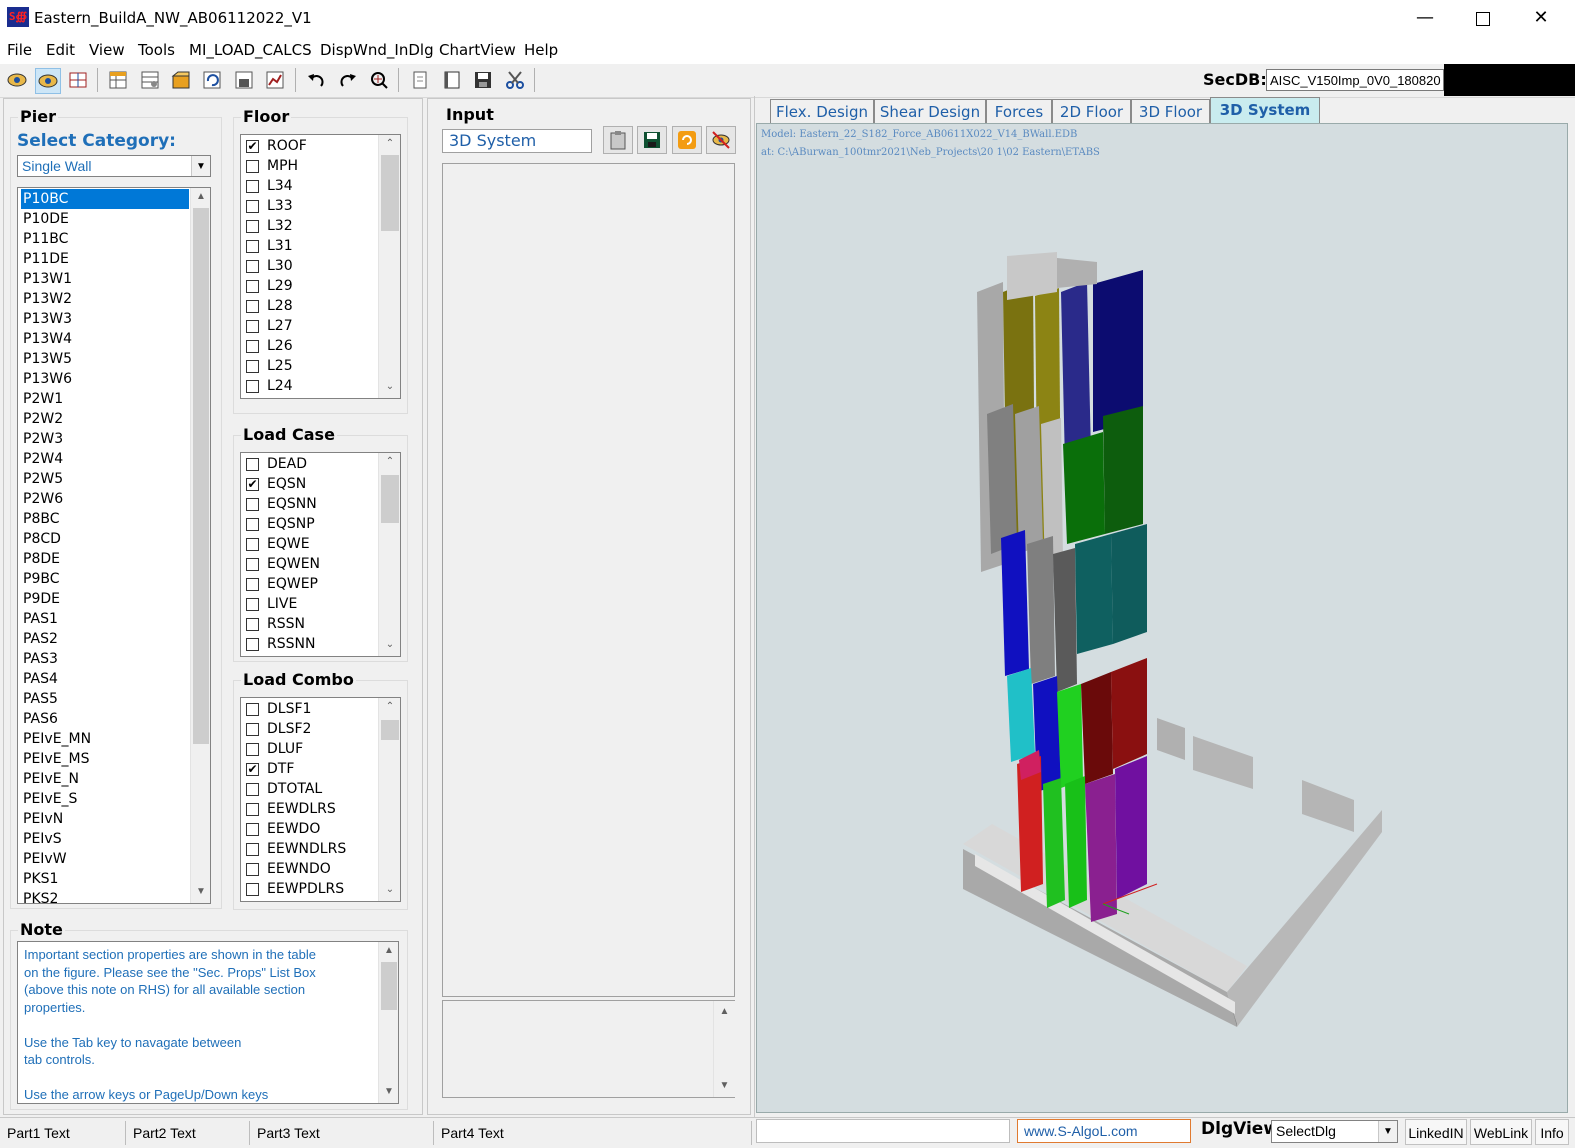 The image size is (1575, 1148). Describe the element at coordinates (275, 624) in the screenshot. I see `load-case-item: RSSN` at that location.